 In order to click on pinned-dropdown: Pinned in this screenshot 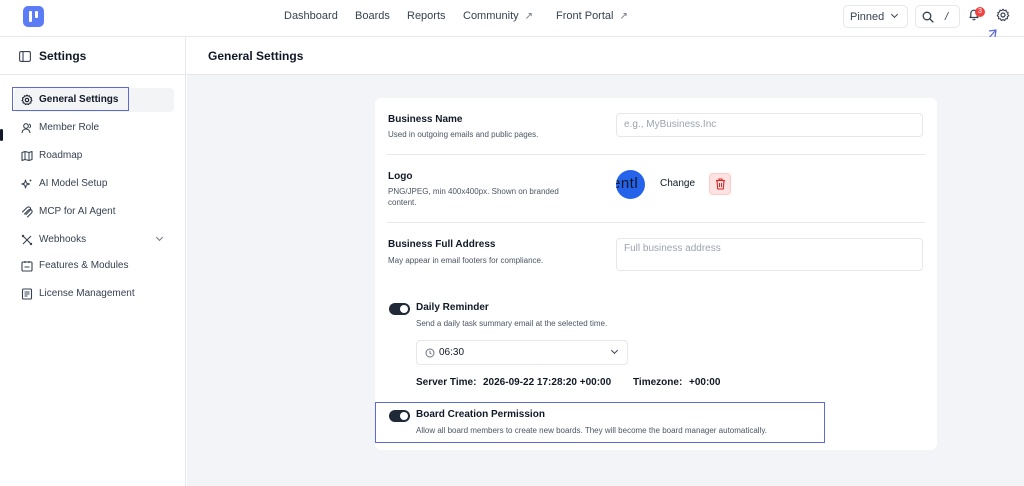, I will do `click(875, 16)`.